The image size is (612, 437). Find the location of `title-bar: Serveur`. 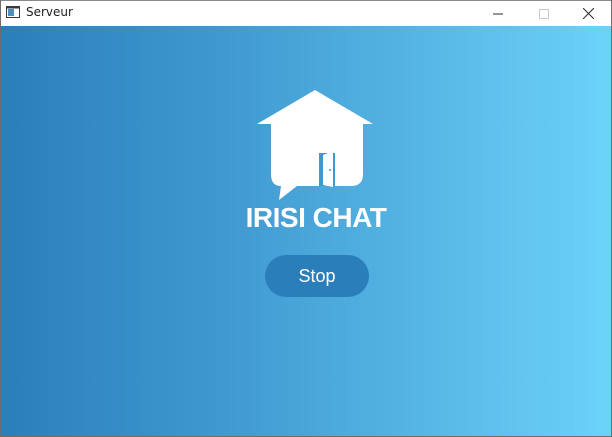

title-bar: Serveur is located at coordinates (306, 13).